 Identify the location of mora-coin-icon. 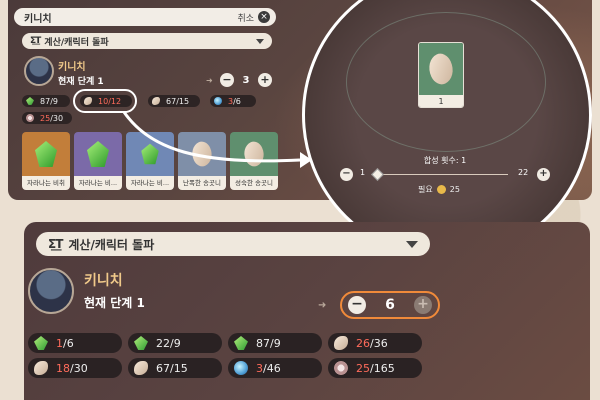
(441, 189).